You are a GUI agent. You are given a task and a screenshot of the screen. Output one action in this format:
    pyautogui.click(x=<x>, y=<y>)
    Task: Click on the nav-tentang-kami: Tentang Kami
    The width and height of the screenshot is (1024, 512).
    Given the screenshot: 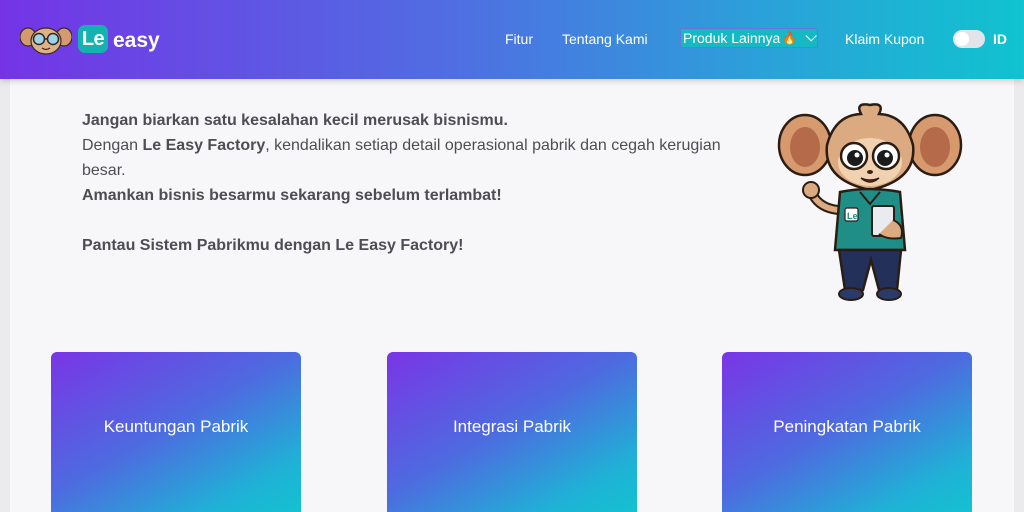 What is the action you would take?
    pyautogui.click(x=605, y=39)
    